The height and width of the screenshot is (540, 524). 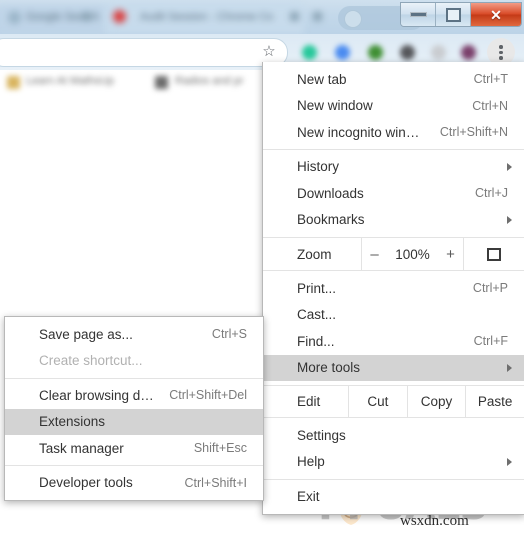 What do you see at coordinates (207, 17) in the screenshot?
I see `tab-title-2: Audit Session - Chrome Co` at bounding box center [207, 17].